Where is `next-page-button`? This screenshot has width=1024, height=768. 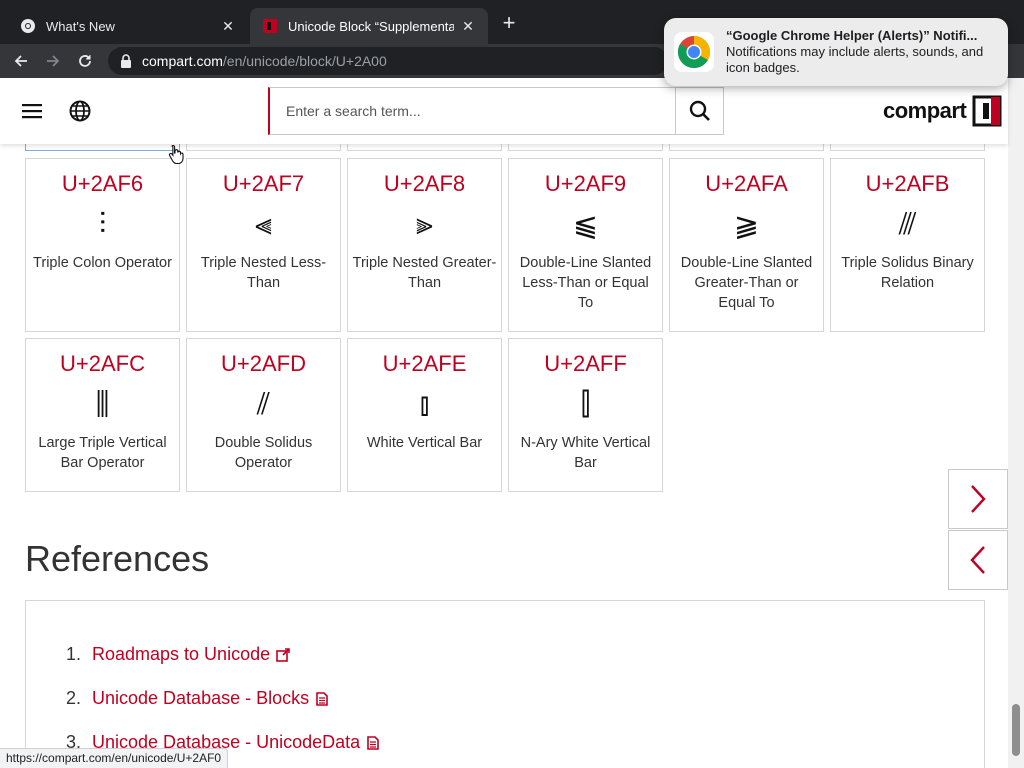
next-page-button is located at coordinates (978, 499).